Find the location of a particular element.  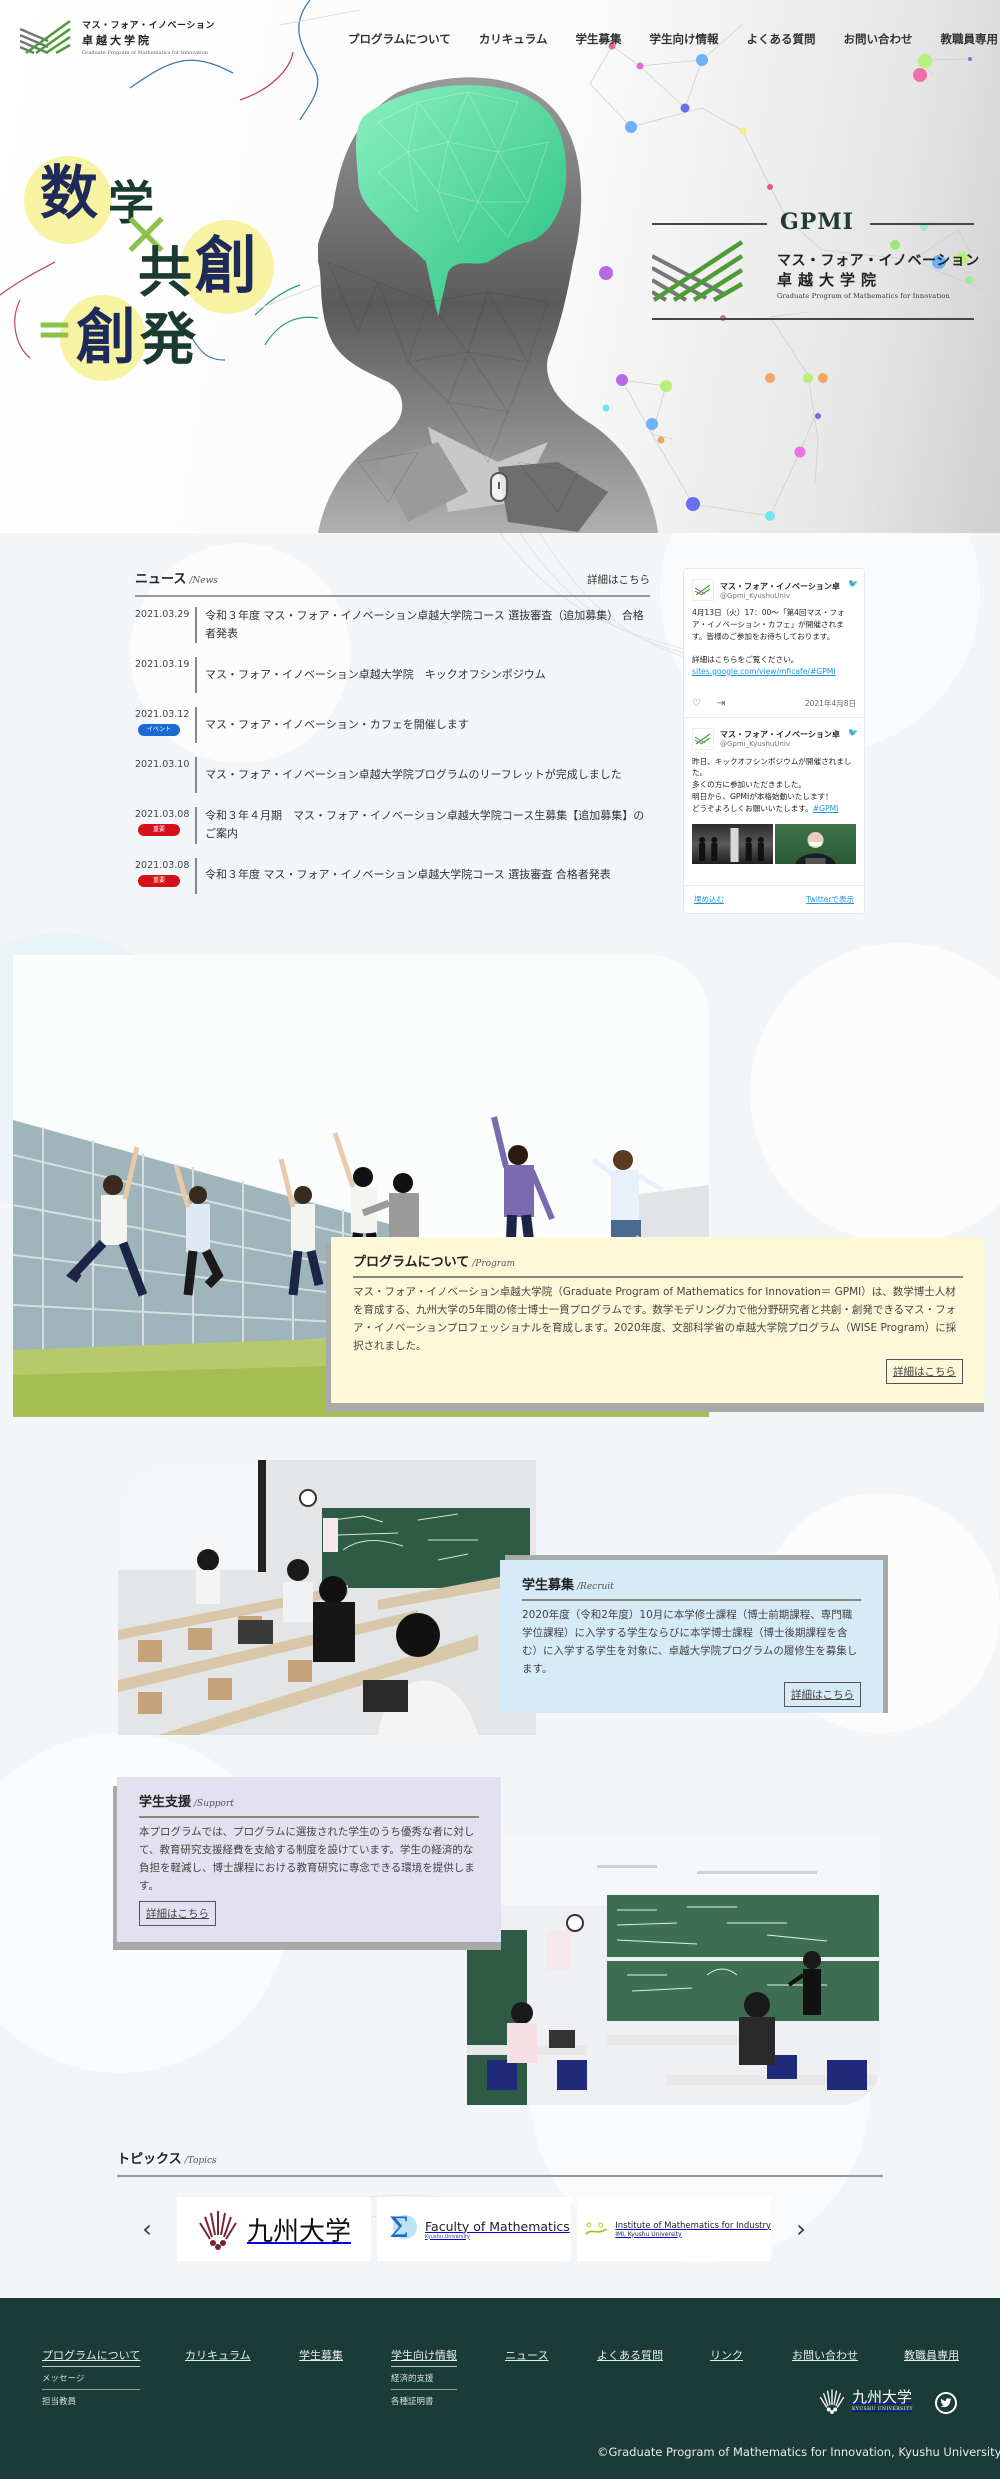

recruit-detail-button: 詳細はこちら is located at coordinates (822, 1695).